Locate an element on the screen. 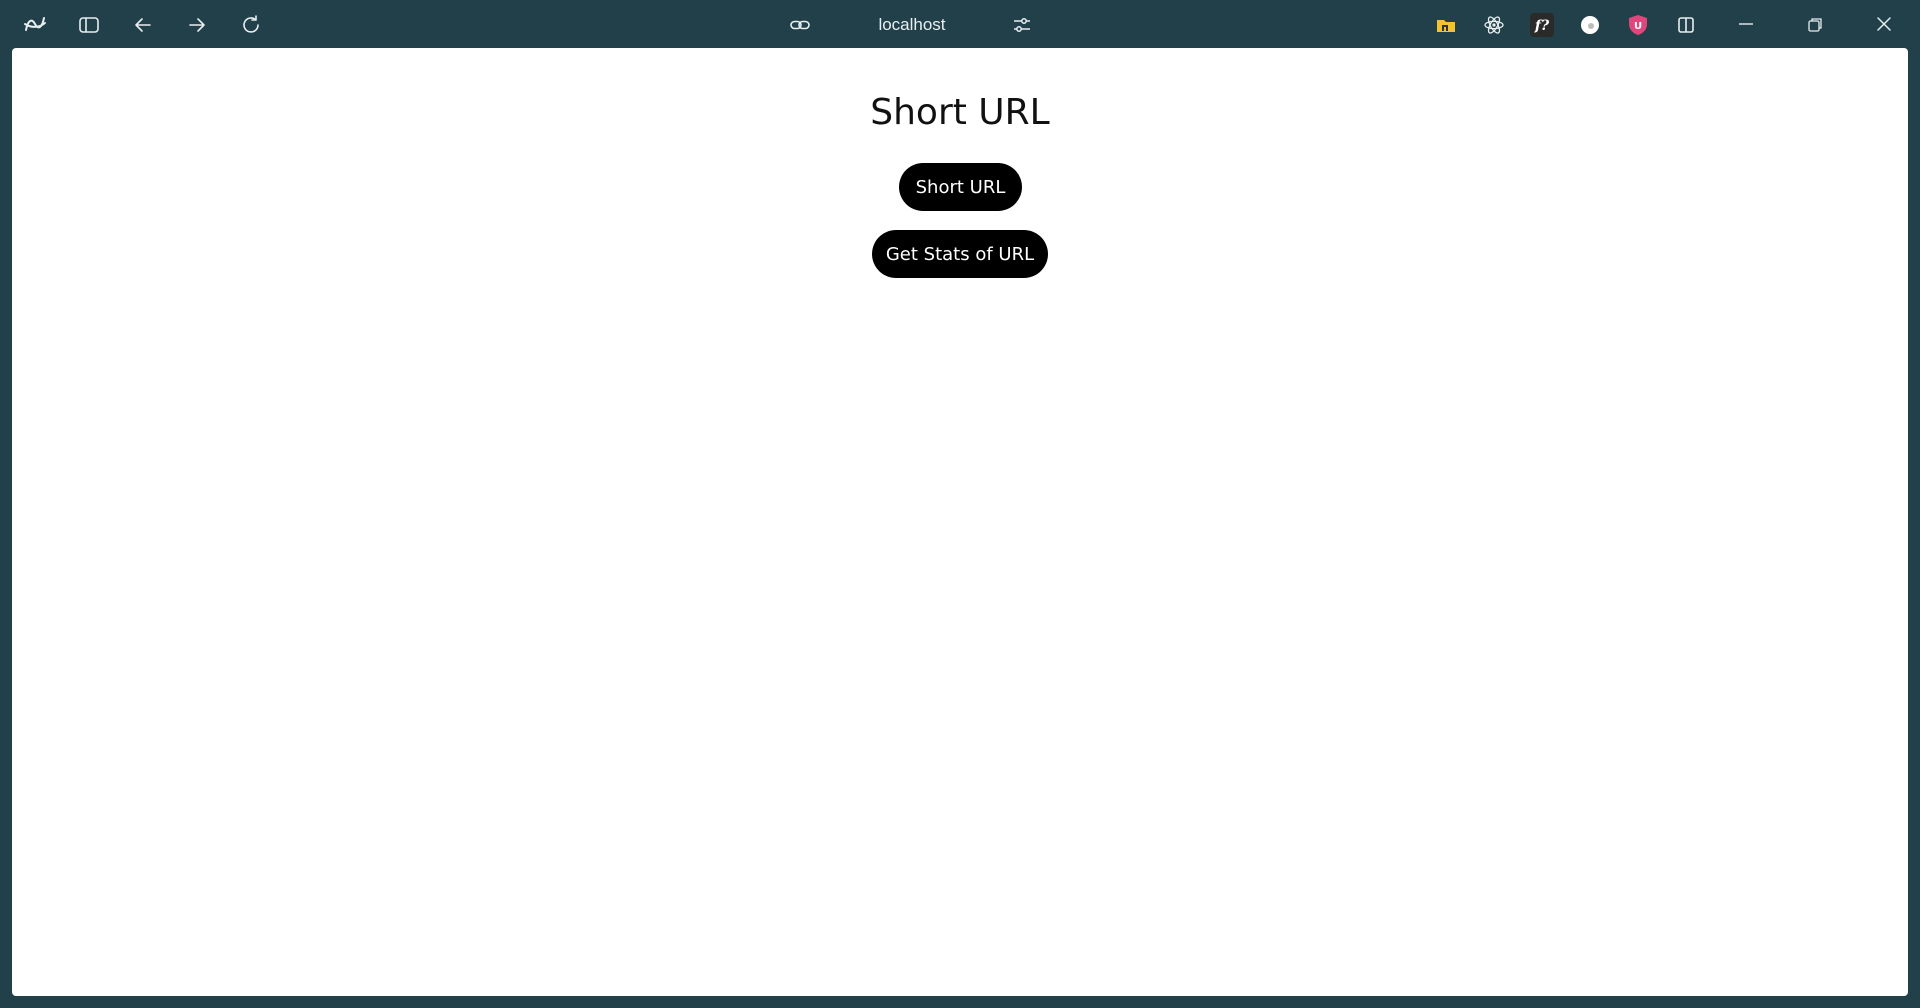  ublock-shield-icon: U is located at coordinates (1638, 25).